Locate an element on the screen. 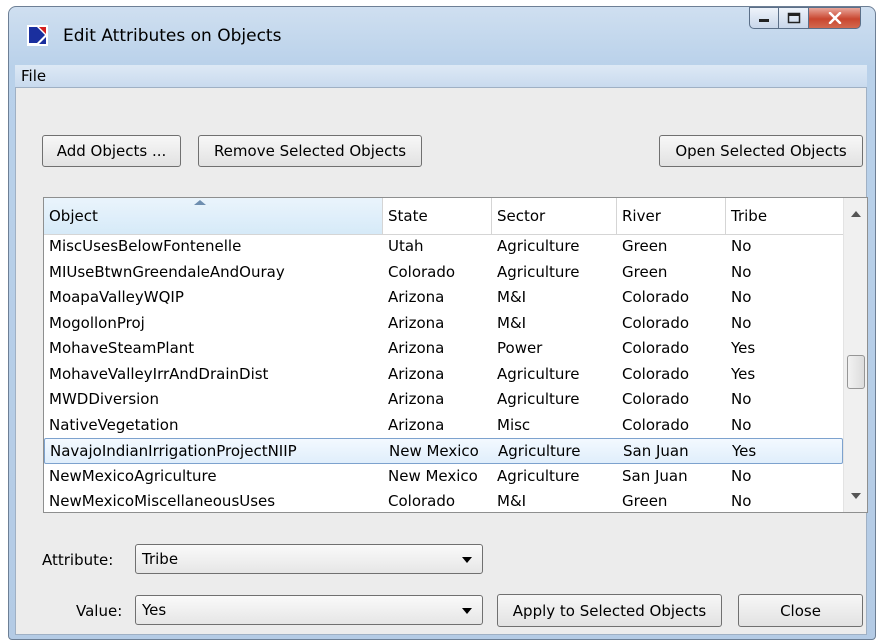  table-row: MogollonProj Arizona M&I Colorado No is located at coordinates (443, 324).